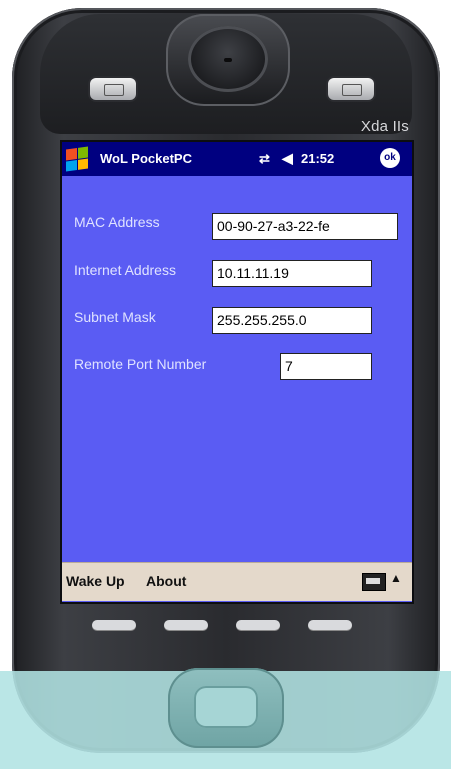 The width and height of the screenshot is (451, 769). What do you see at coordinates (166, 581) in the screenshot?
I see `about-menu-item: About` at bounding box center [166, 581].